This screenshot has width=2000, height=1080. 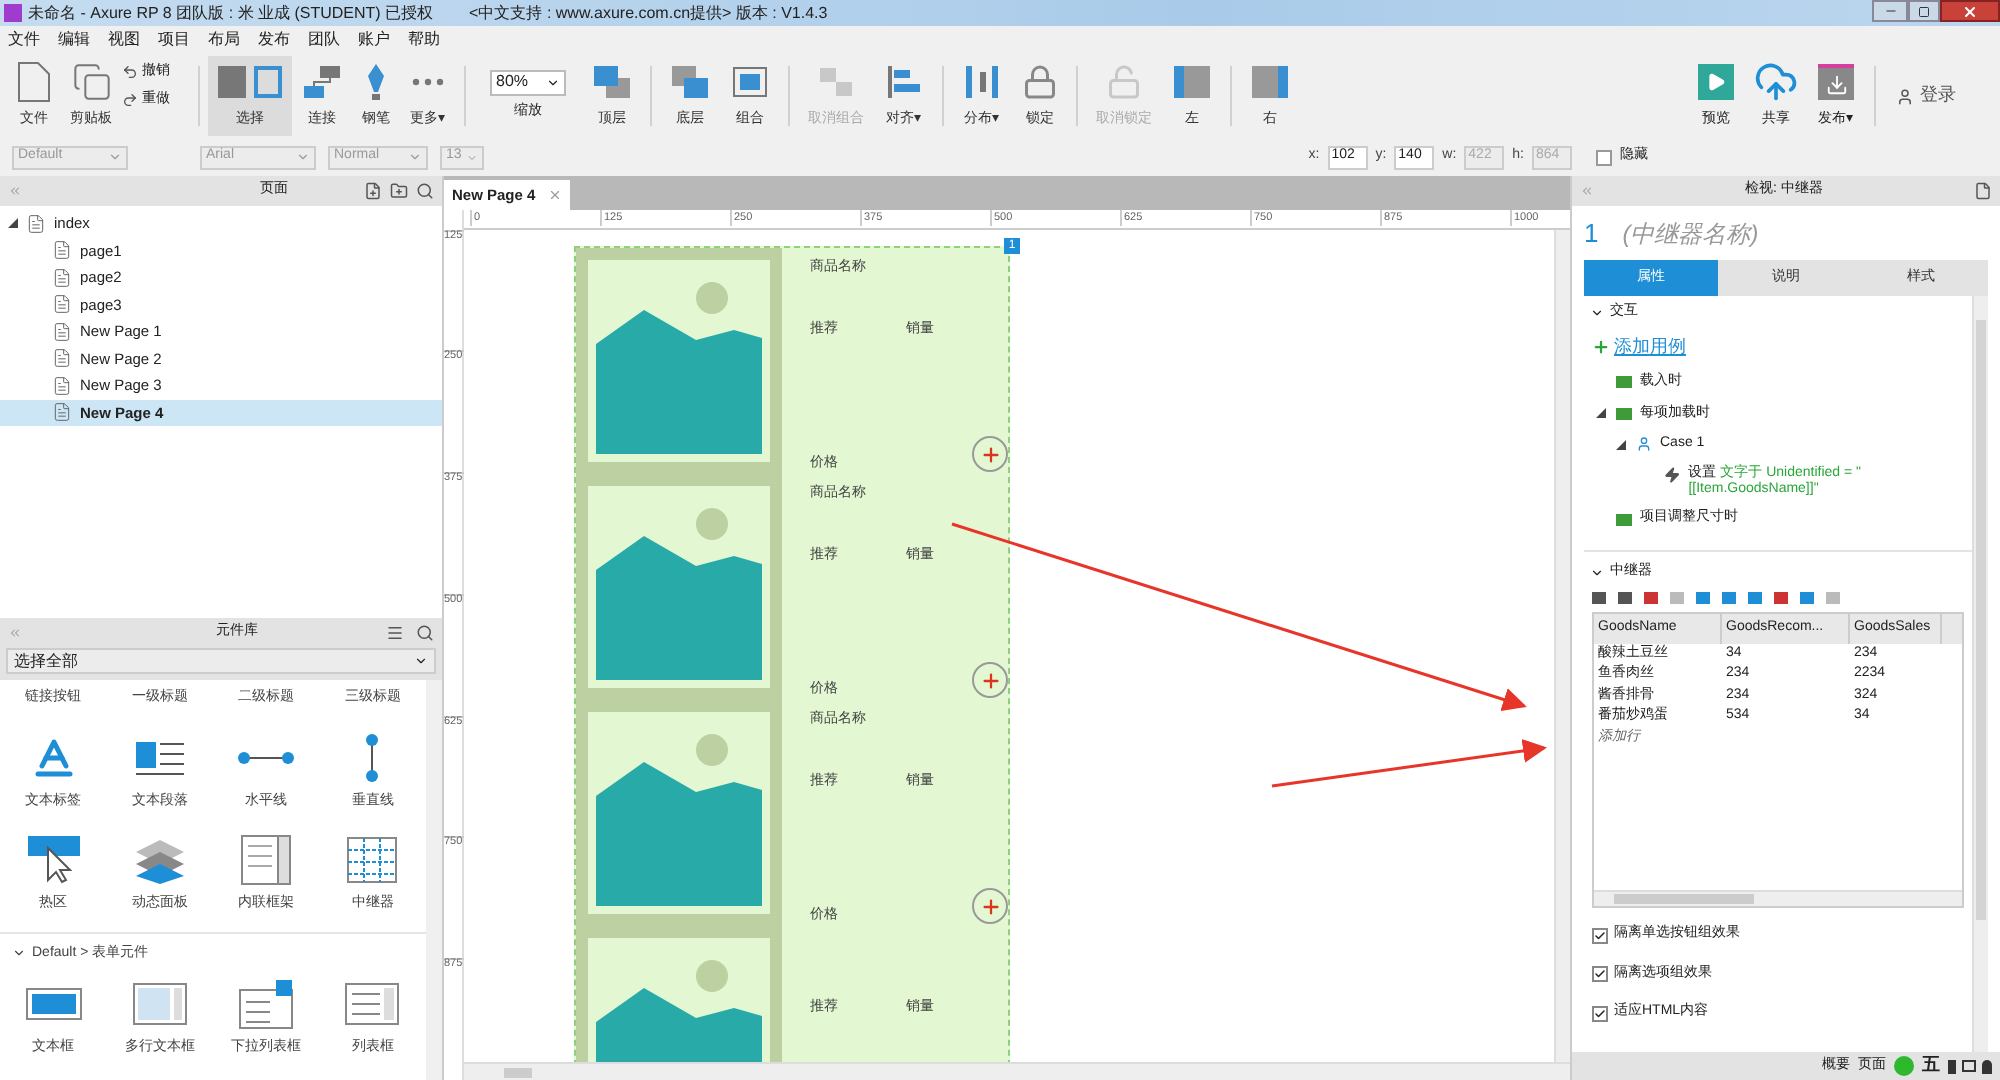 What do you see at coordinates (13, 13) in the screenshot?
I see `app-logo-icon` at bounding box center [13, 13].